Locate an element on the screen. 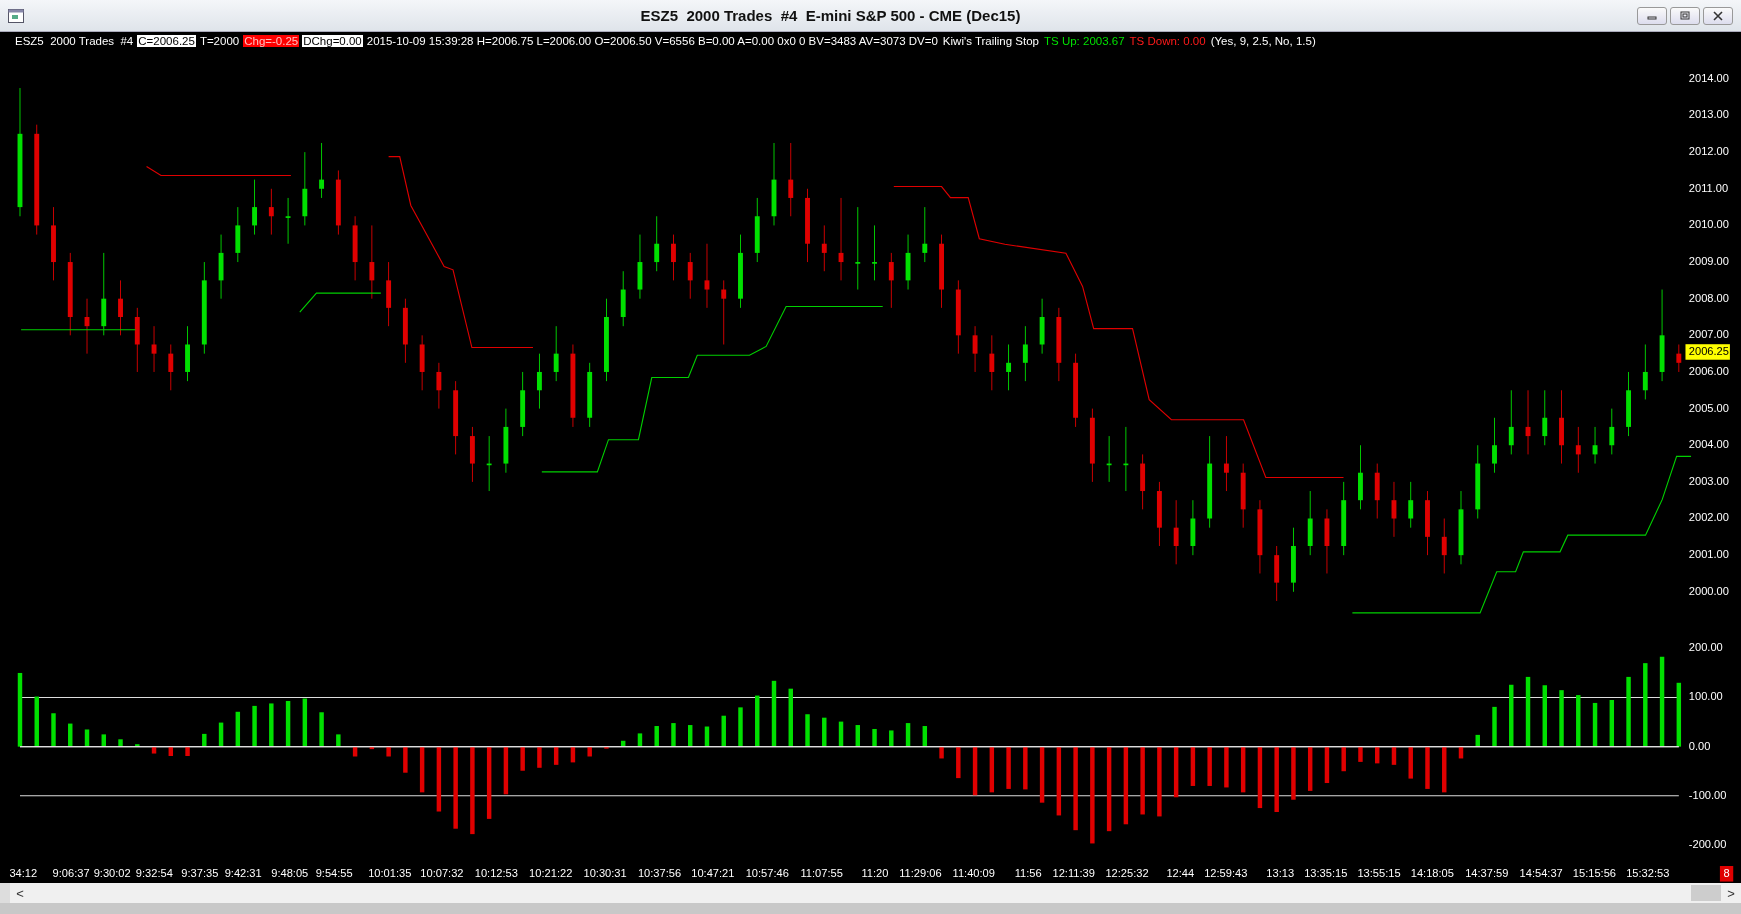 The height and width of the screenshot is (914, 1741). price-label: 2009.00 is located at coordinates (1708, 261).